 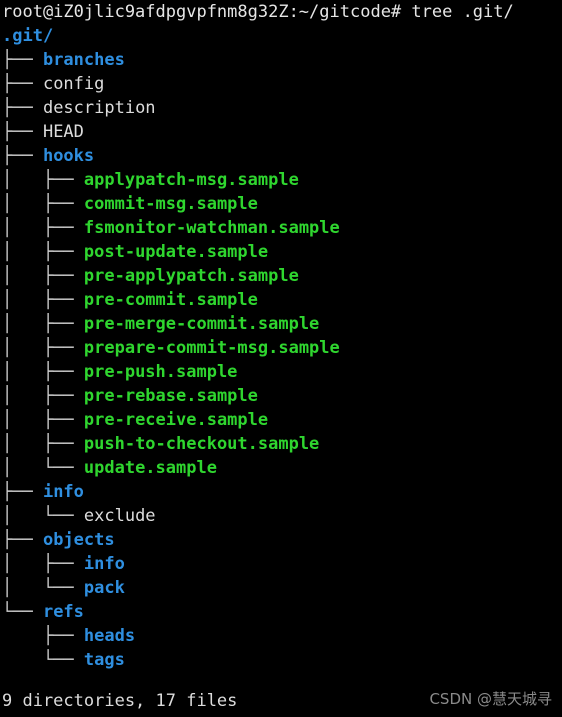 I want to click on tree-row: └── tags, so click(x=281, y=660).